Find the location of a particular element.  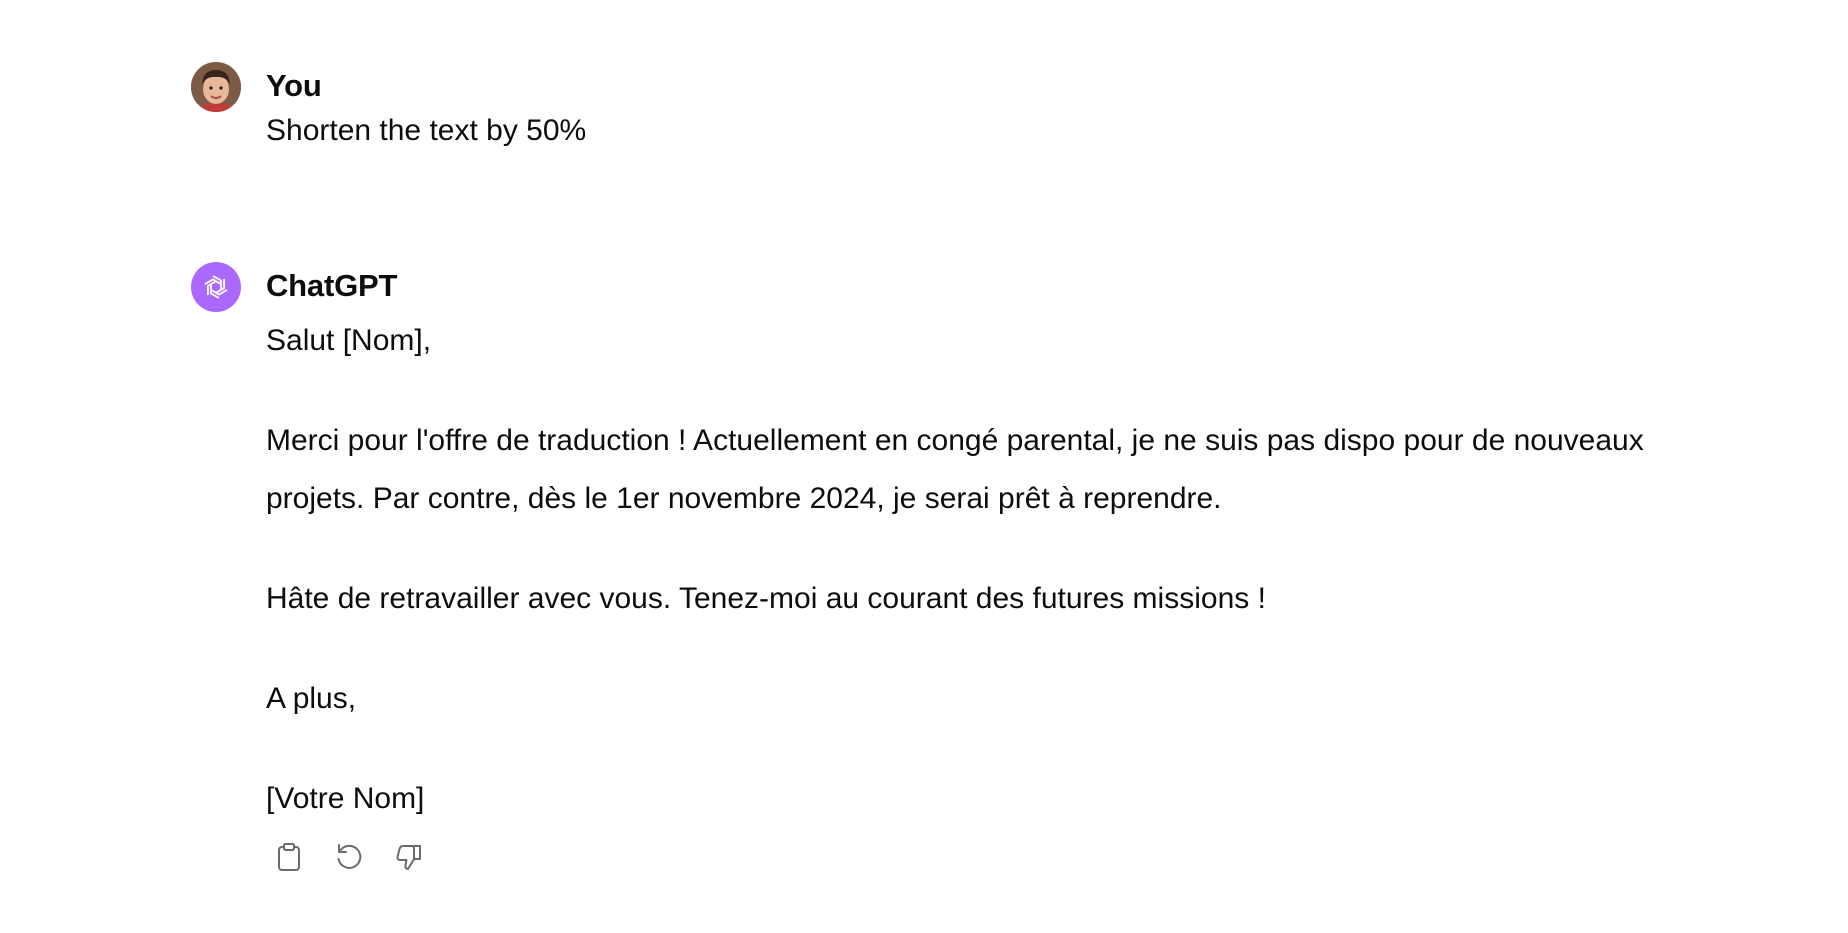

user-avatar is located at coordinates (216, 87).